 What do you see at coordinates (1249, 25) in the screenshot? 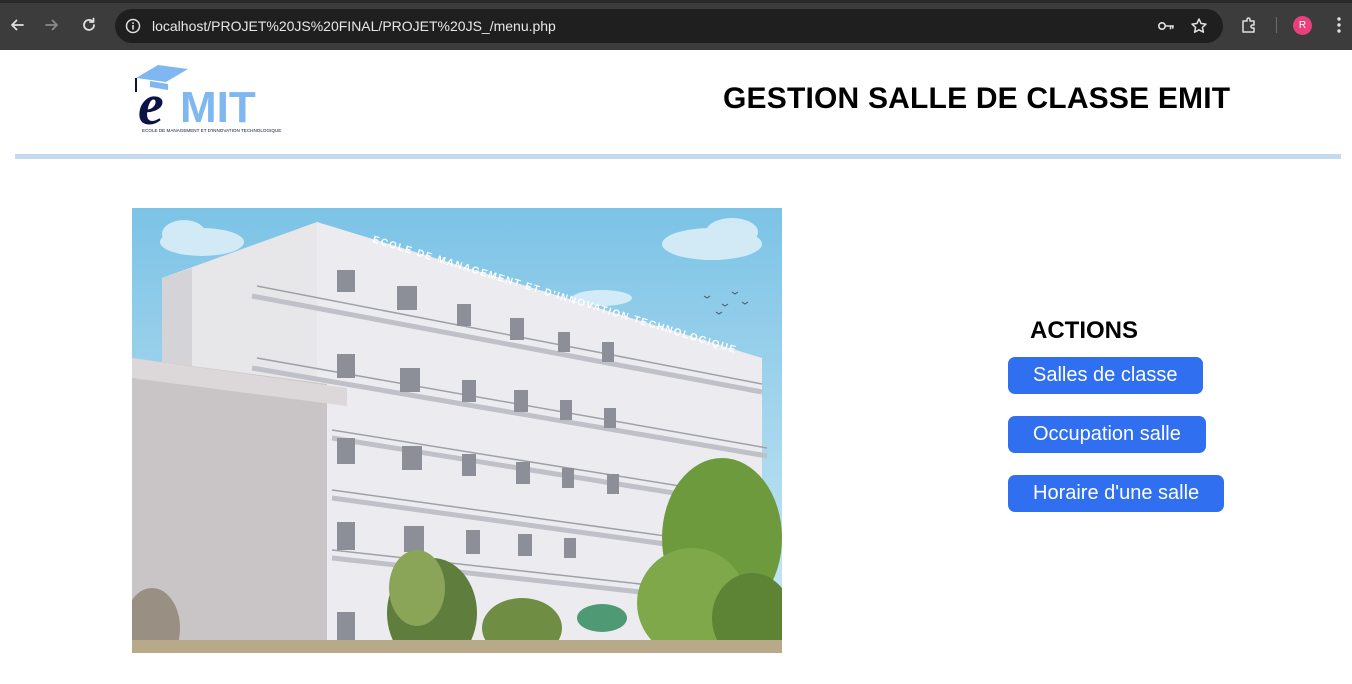
I see `extensions-icon` at bounding box center [1249, 25].